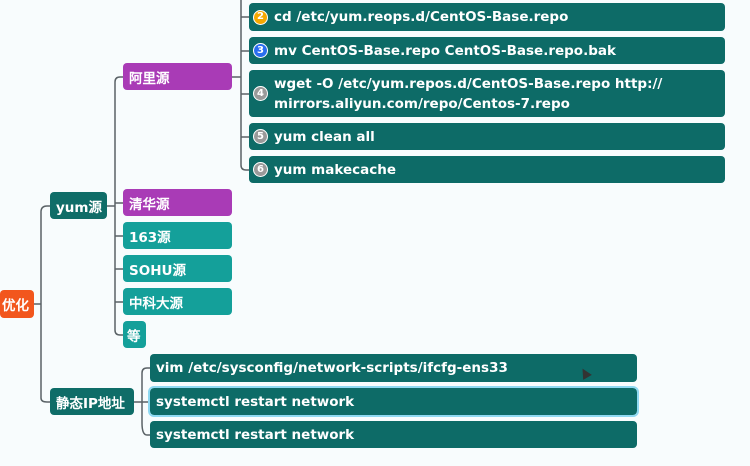  What do you see at coordinates (92, 401) in the screenshot?
I see `node-static-ip: 静态IP地址` at bounding box center [92, 401].